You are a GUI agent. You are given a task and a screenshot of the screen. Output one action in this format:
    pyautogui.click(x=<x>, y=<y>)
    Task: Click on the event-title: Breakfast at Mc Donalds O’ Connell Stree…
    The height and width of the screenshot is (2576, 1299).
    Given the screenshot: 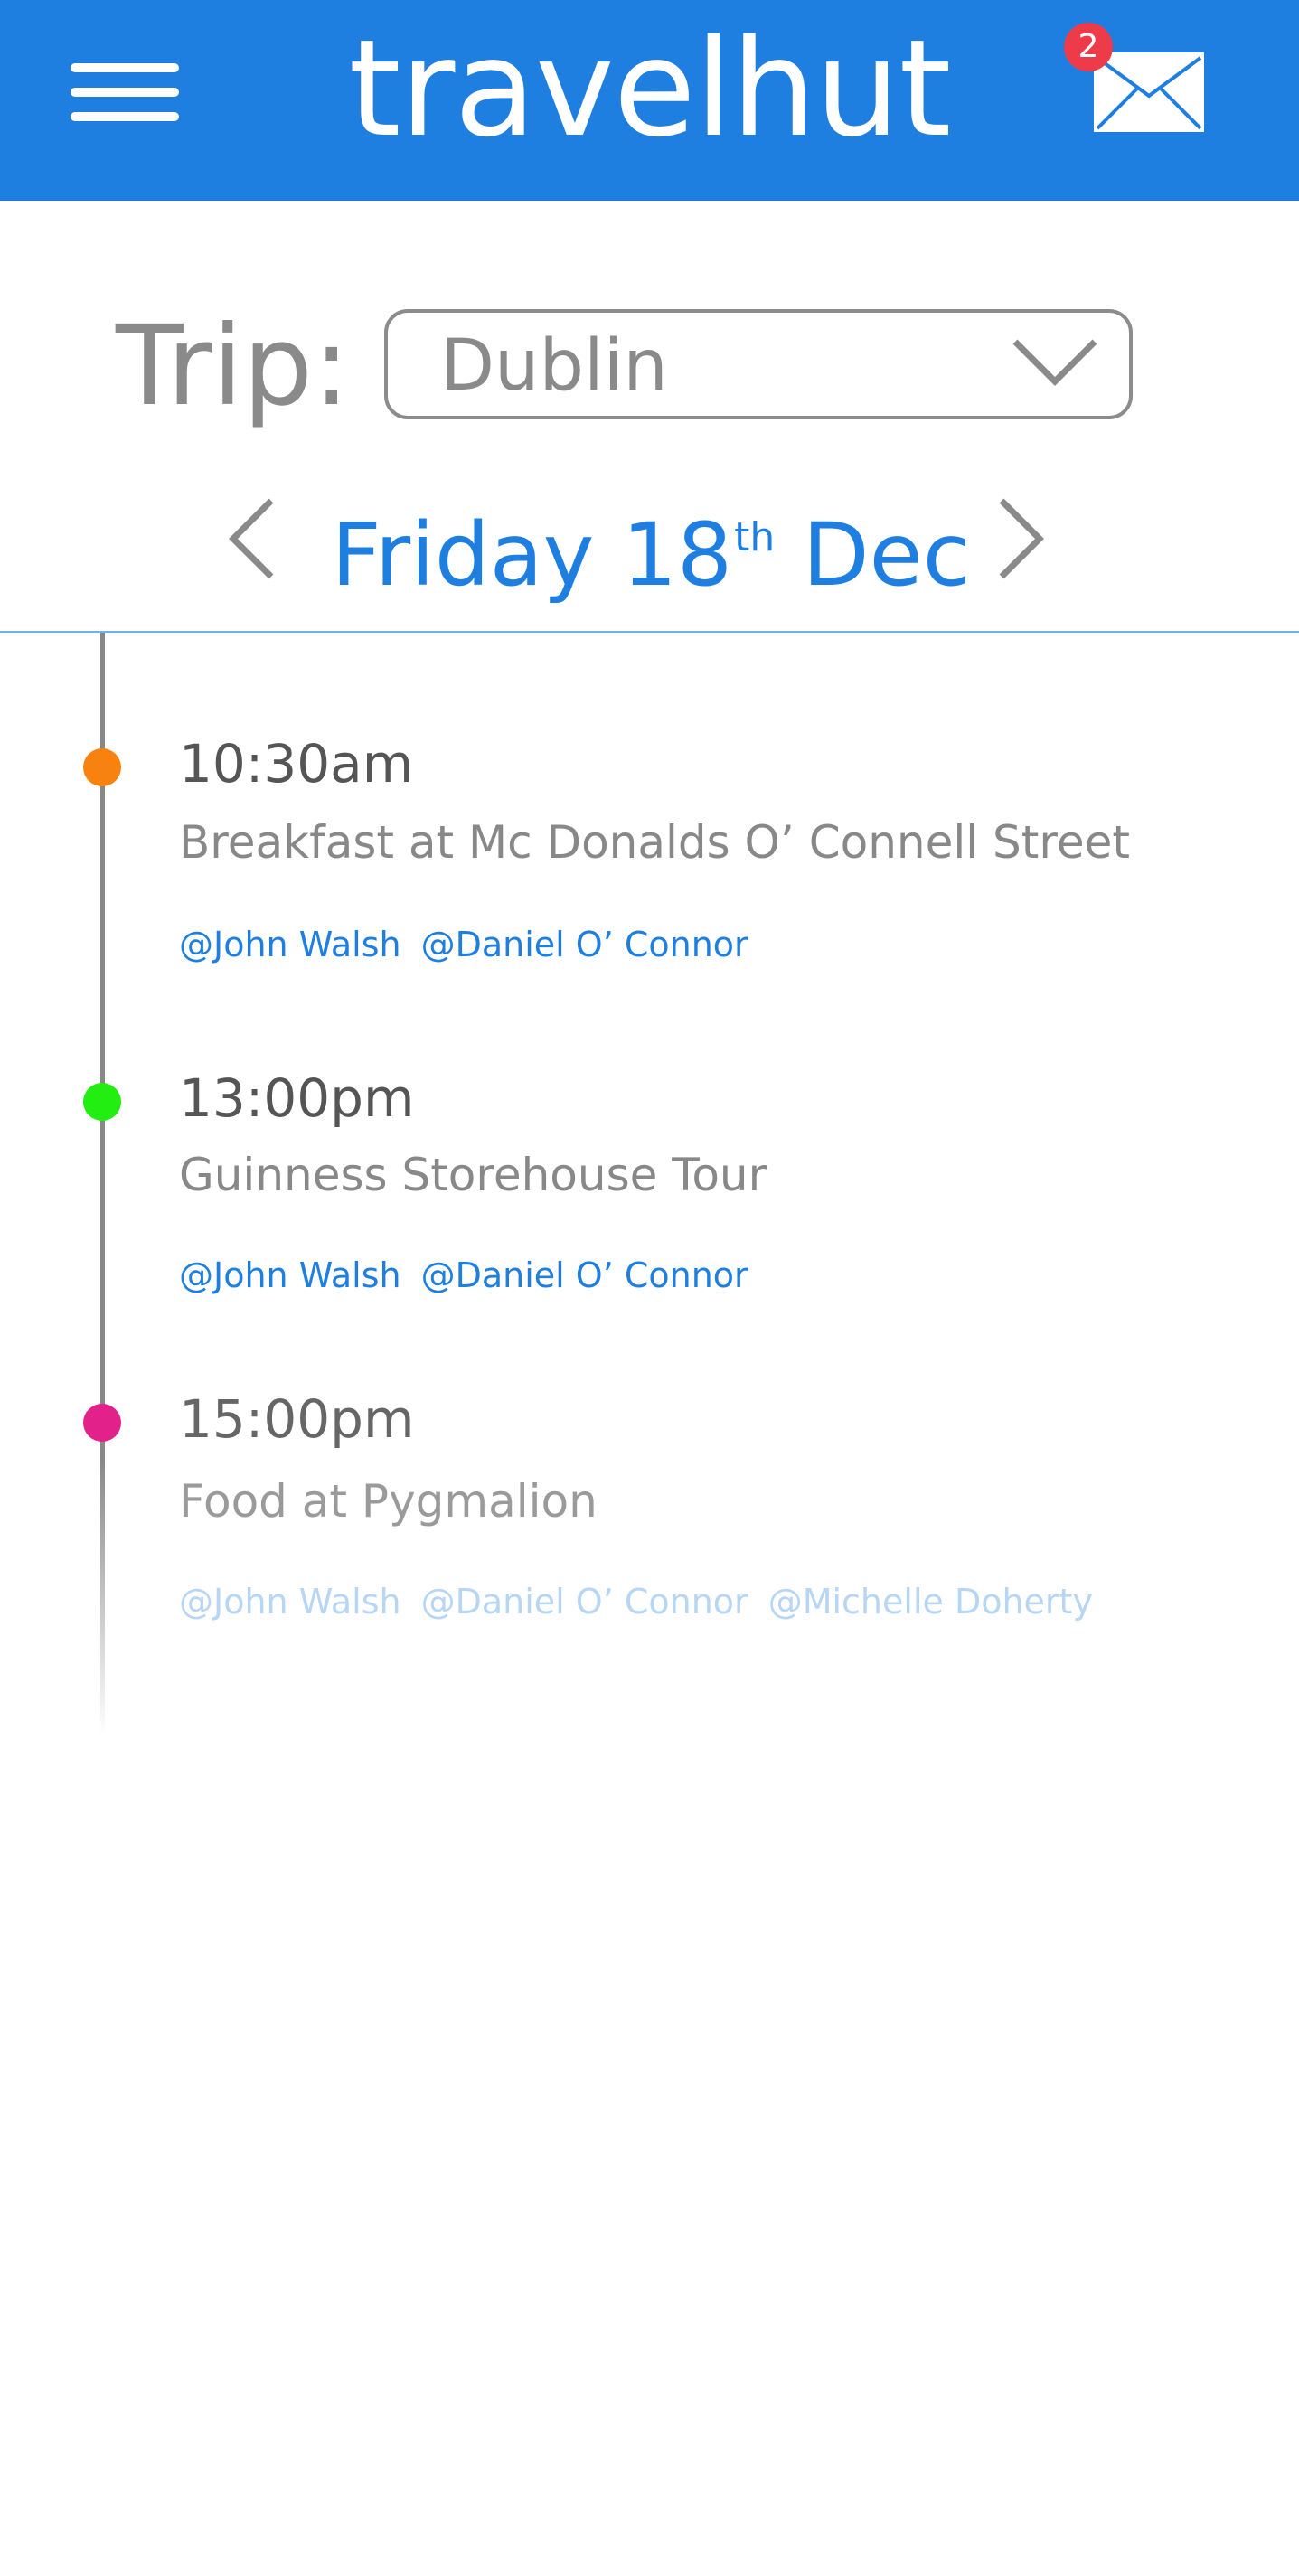 What is the action you would take?
    pyautogui.click(x=654, y=843)
    